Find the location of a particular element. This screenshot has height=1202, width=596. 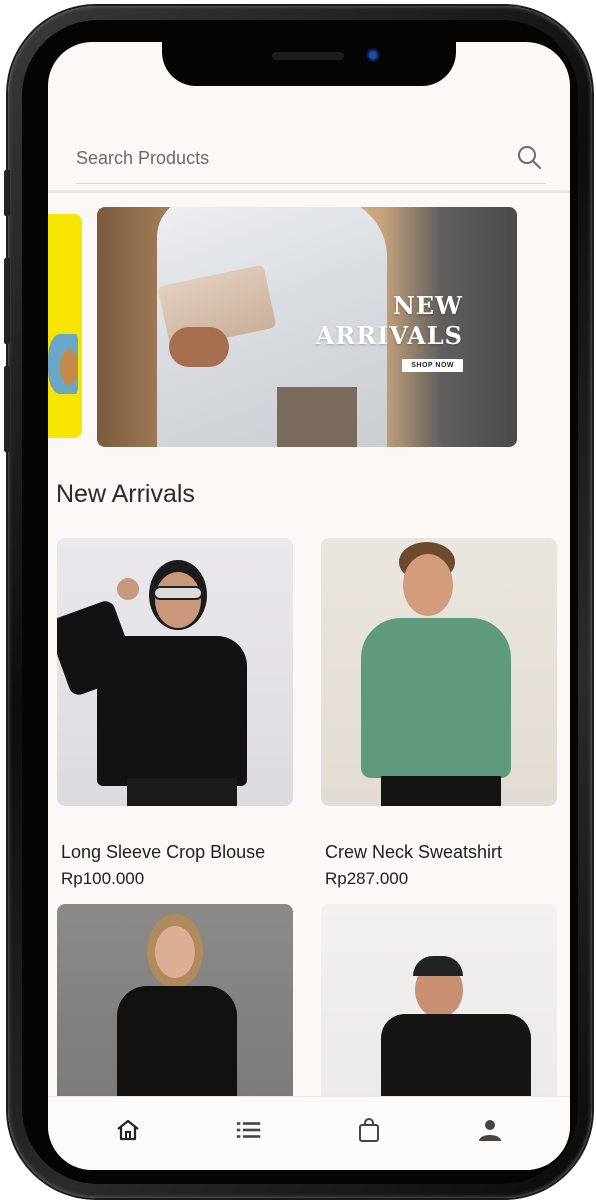

volume-up-button is located at coordinates (7, 301).